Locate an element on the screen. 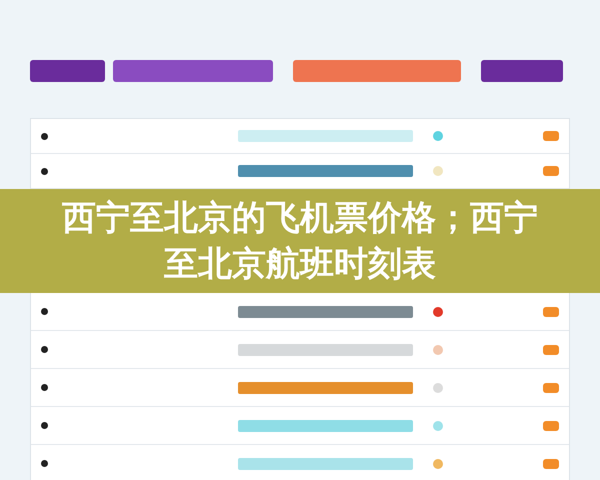  banner-title: 西宁至北京的飞机票价格；西宁至北京航班时刻表 is located at coordinates (300, 241).